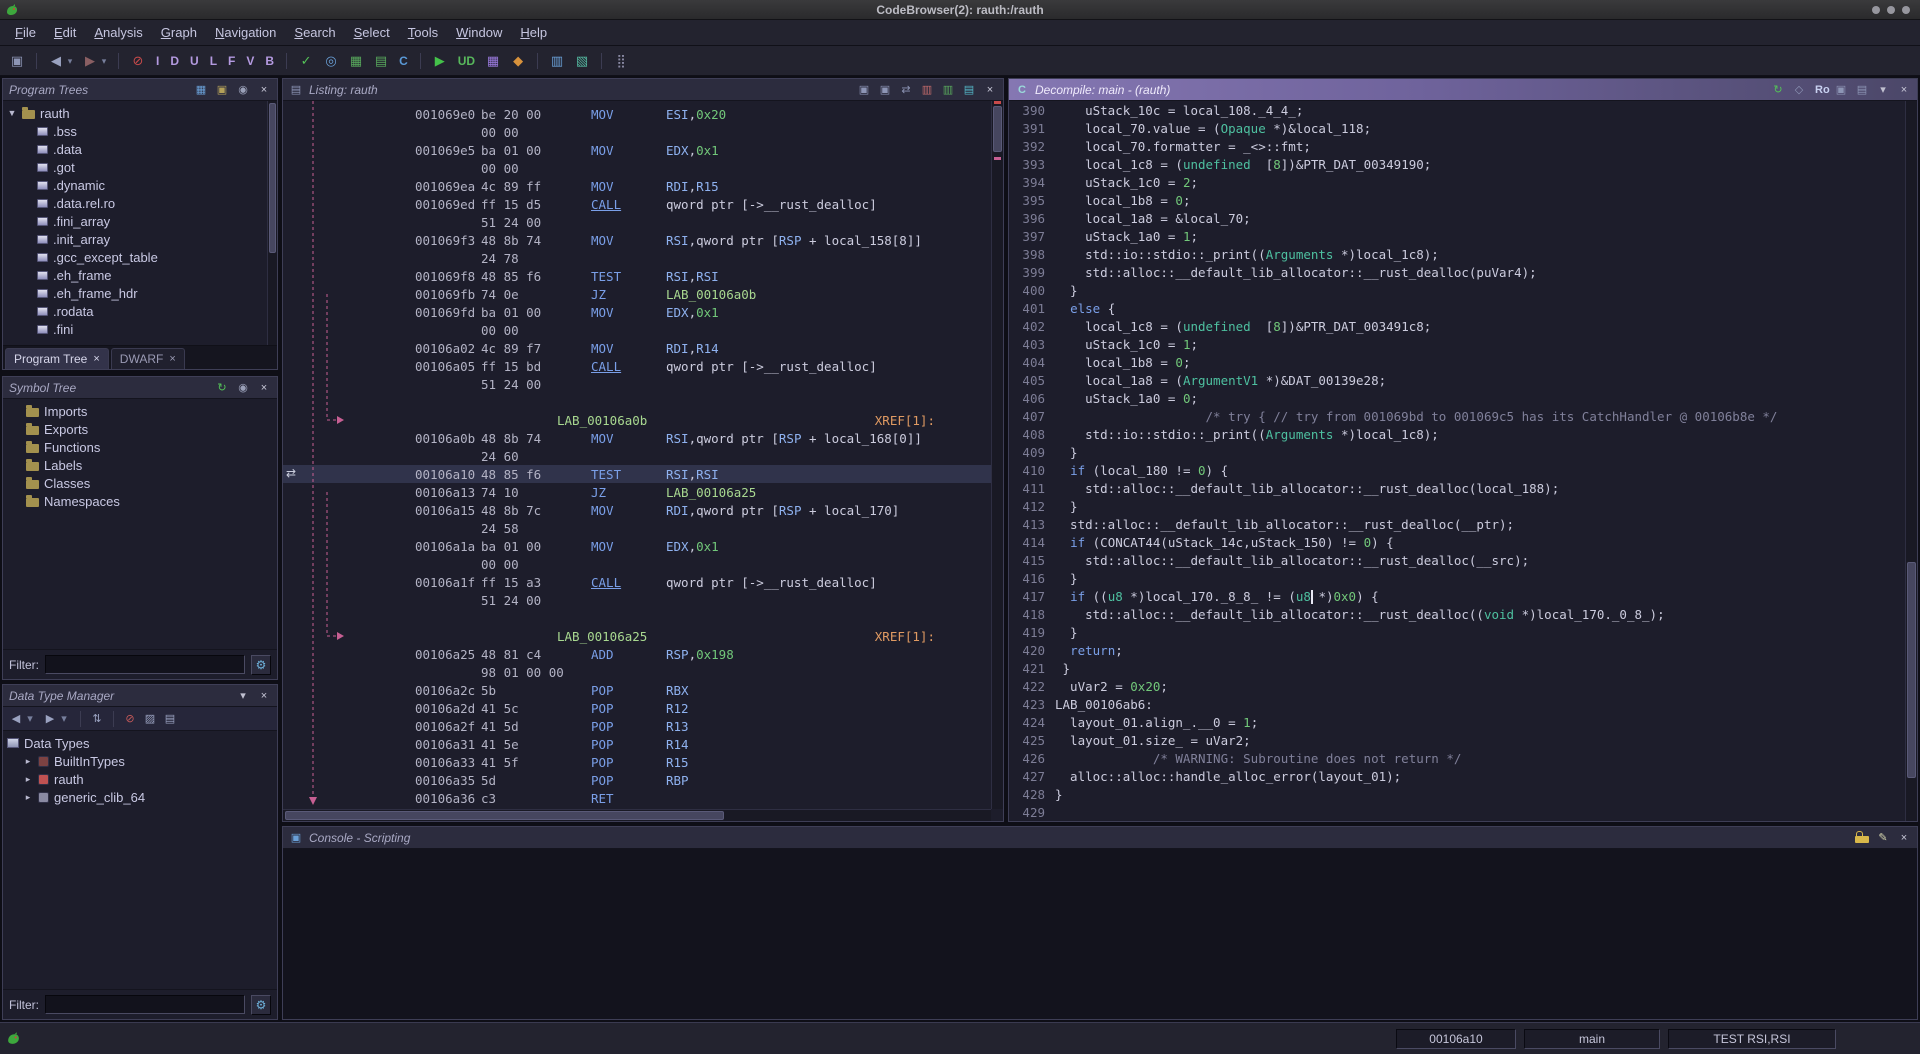 This screenshot has height=1054, width=1920. Describe the element at coordinates (1141, 472) in the screenshot. I see `code-text: if (local_180 != 0) {` at that location.